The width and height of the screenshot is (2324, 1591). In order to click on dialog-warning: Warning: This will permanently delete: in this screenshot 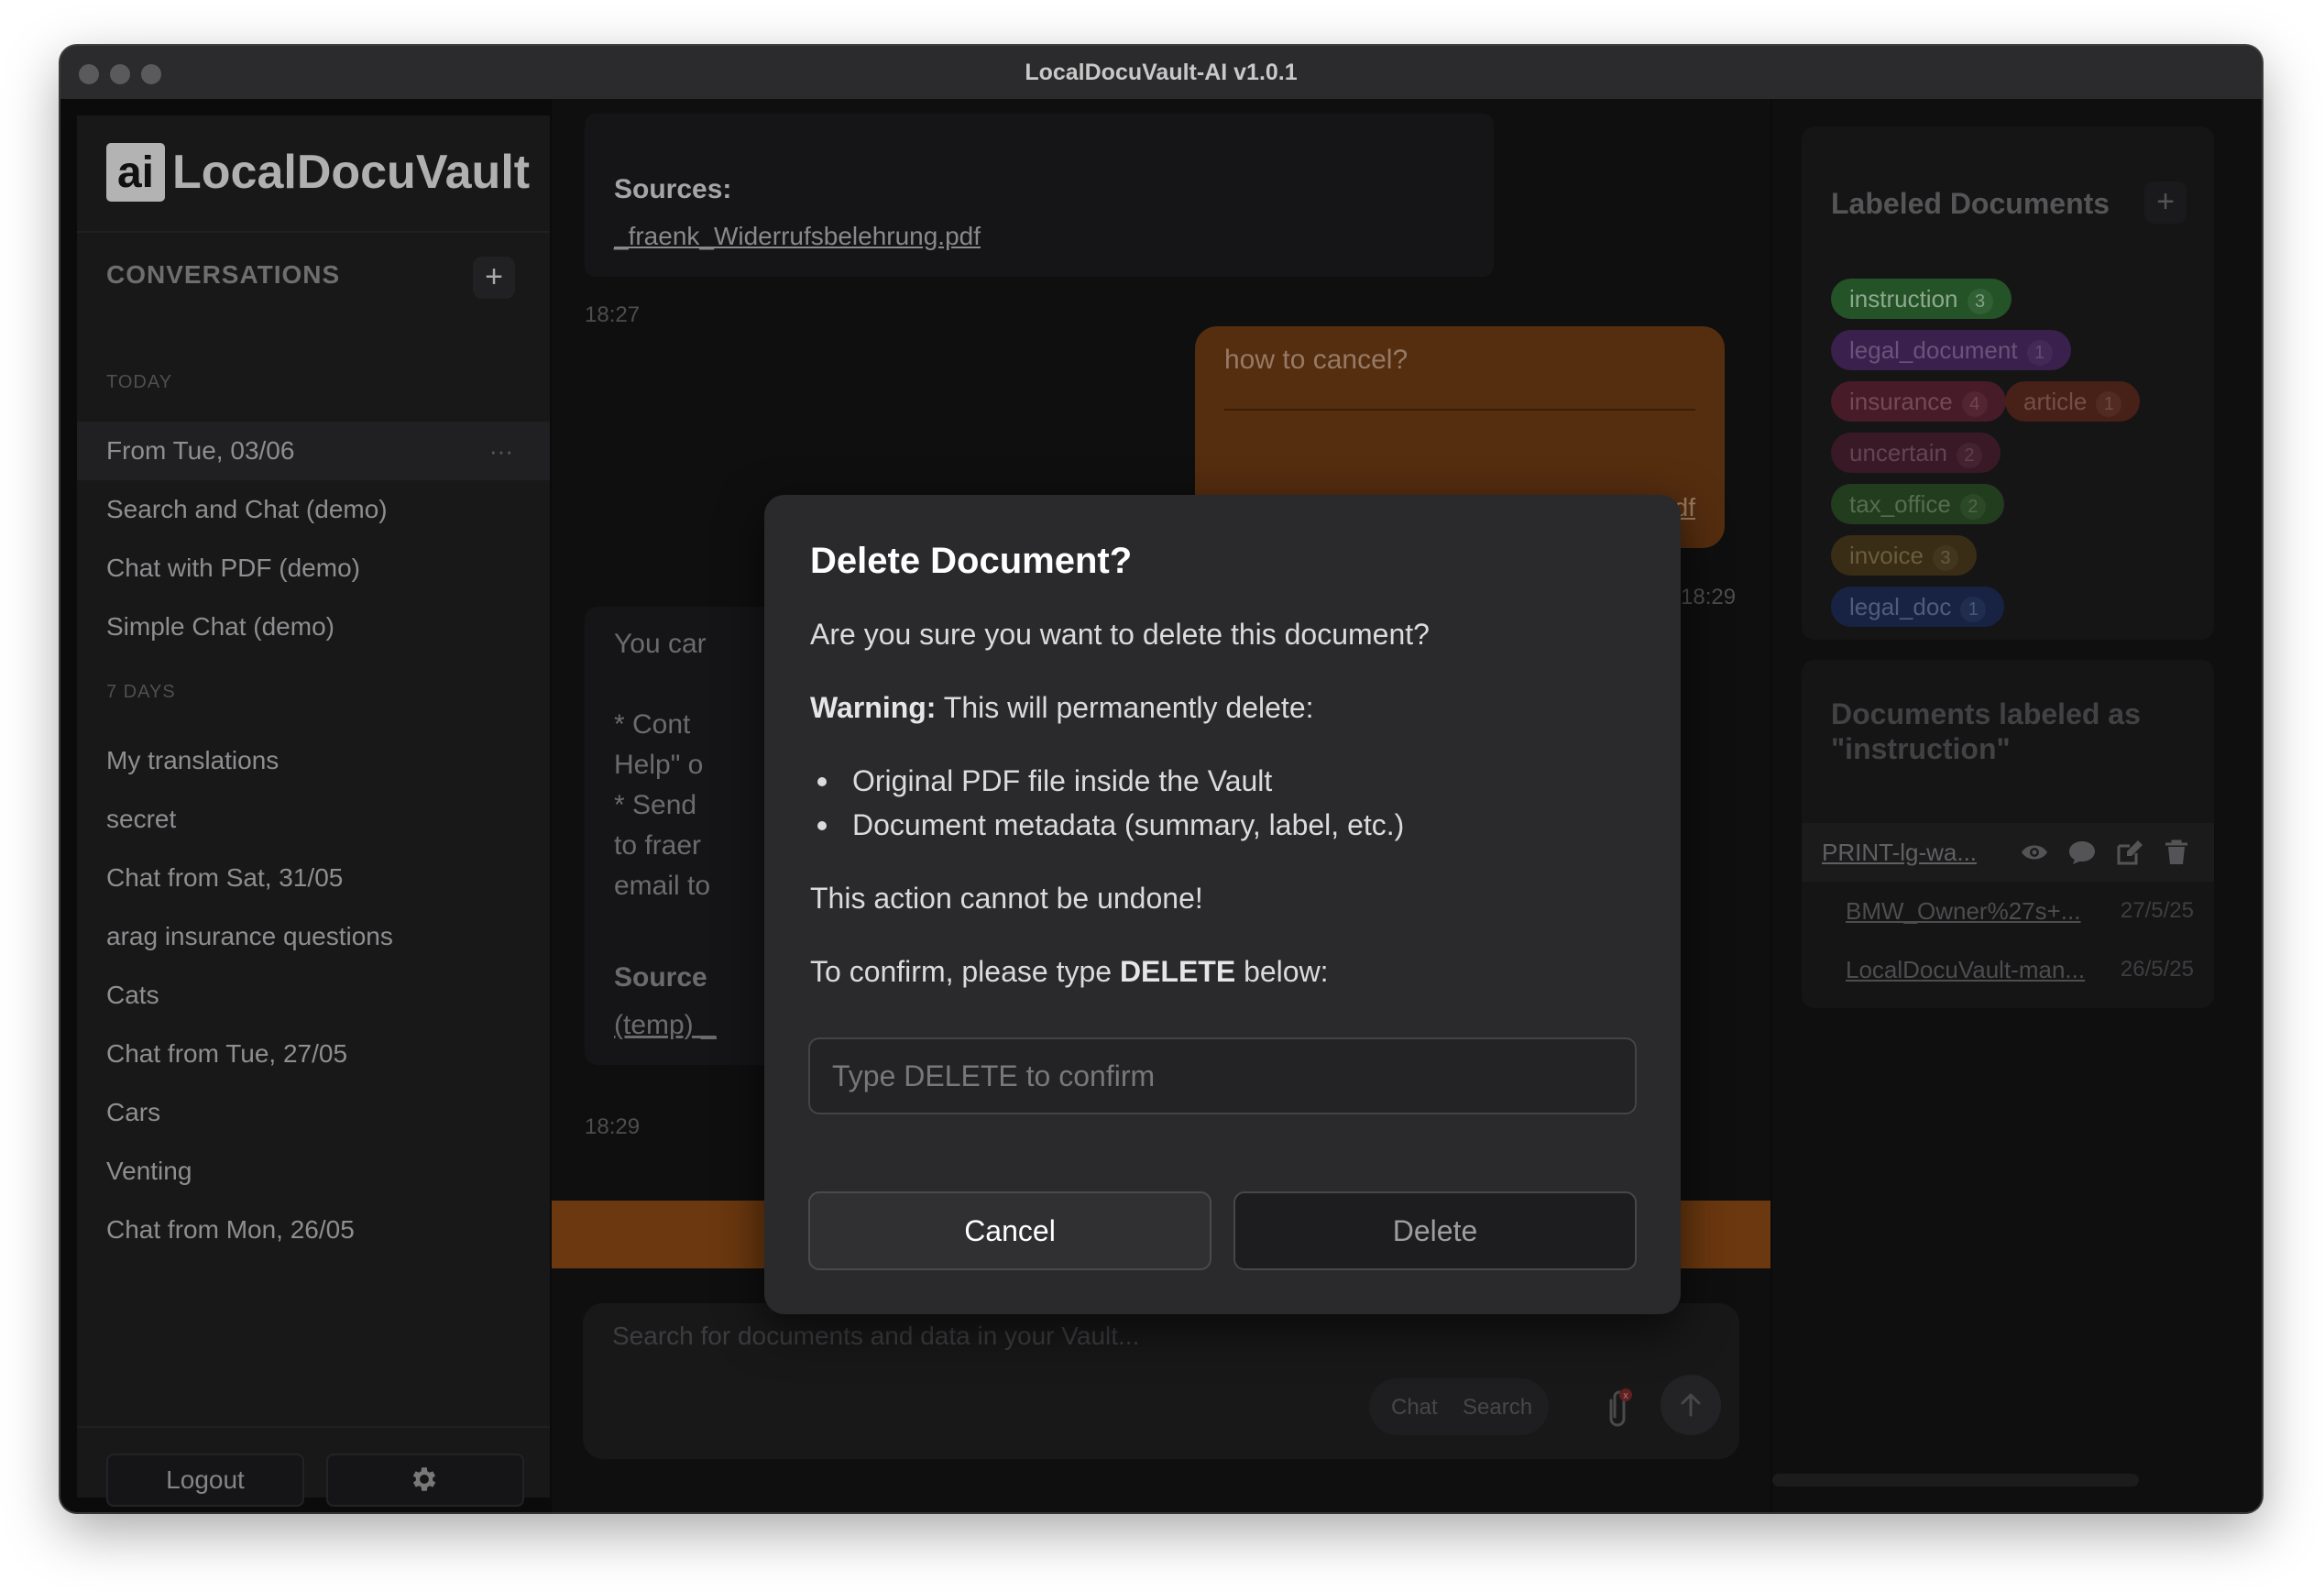, I will do `click(1062, 708)`.